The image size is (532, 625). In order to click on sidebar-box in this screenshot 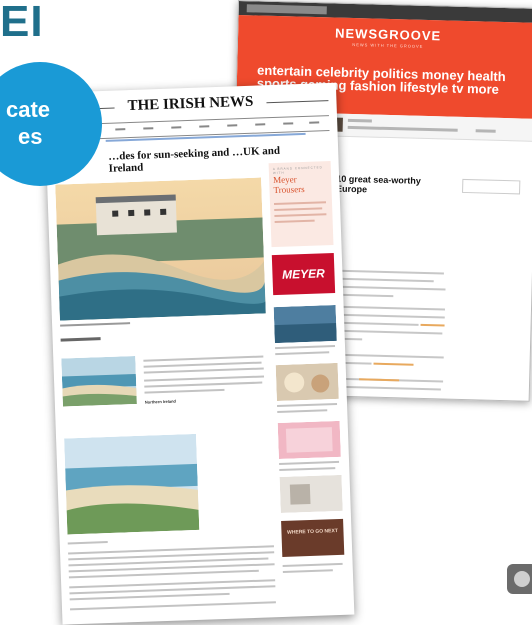, I will do `click(491, 186)`.